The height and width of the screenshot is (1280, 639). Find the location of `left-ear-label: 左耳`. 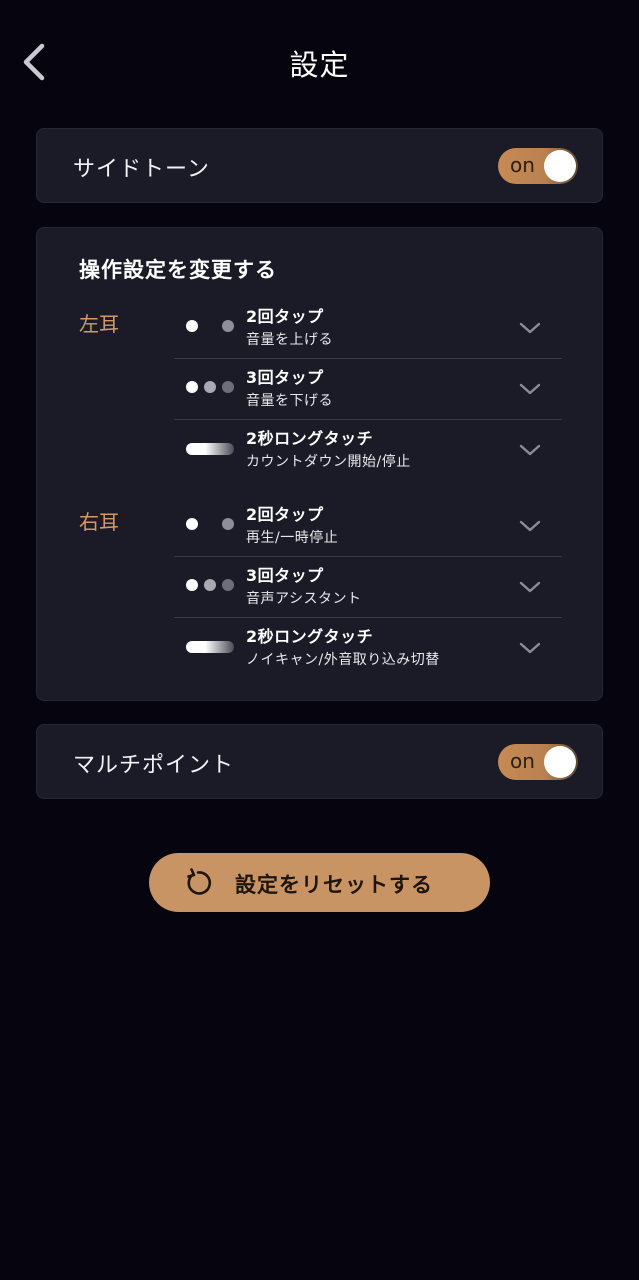

left-ear-label: 左耳 is located at coordinates (99, 324).